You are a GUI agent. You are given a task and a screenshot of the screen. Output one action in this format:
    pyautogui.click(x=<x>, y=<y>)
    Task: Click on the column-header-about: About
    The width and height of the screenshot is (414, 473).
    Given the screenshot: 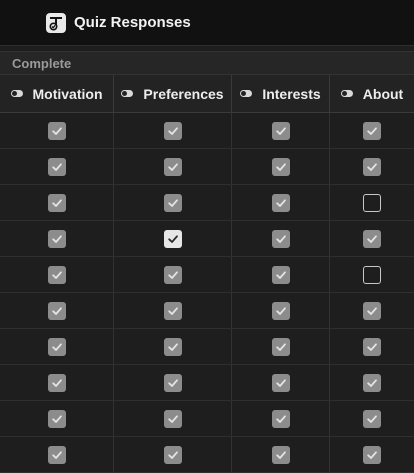 What is the action you would take?
    pyautogui.click(x=372, y=93)
    